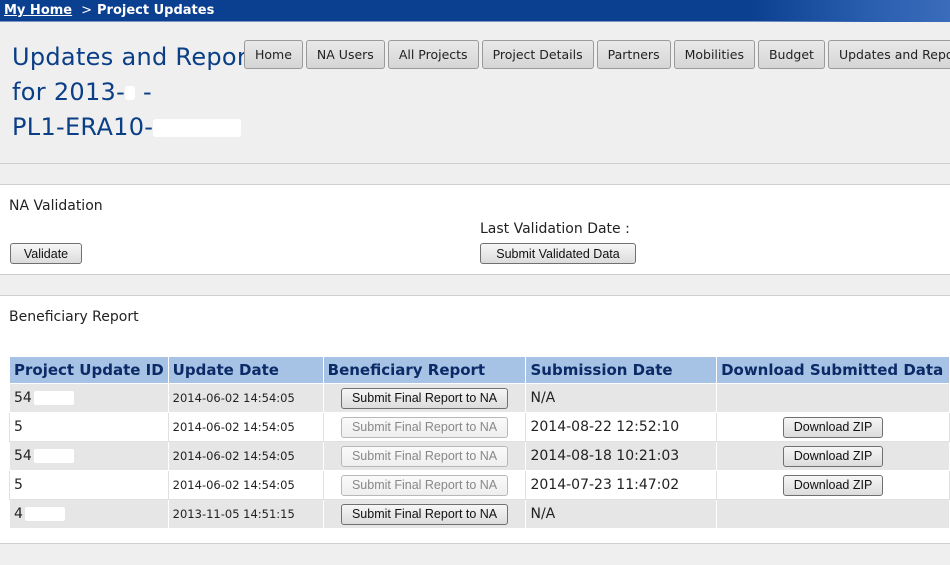 The width and height of the screenshot is (950, 565). What do you see at coordinates (89, 370) in the screenshot?
I see `column-header: Project Update ID` at bounding box center [89, 370].